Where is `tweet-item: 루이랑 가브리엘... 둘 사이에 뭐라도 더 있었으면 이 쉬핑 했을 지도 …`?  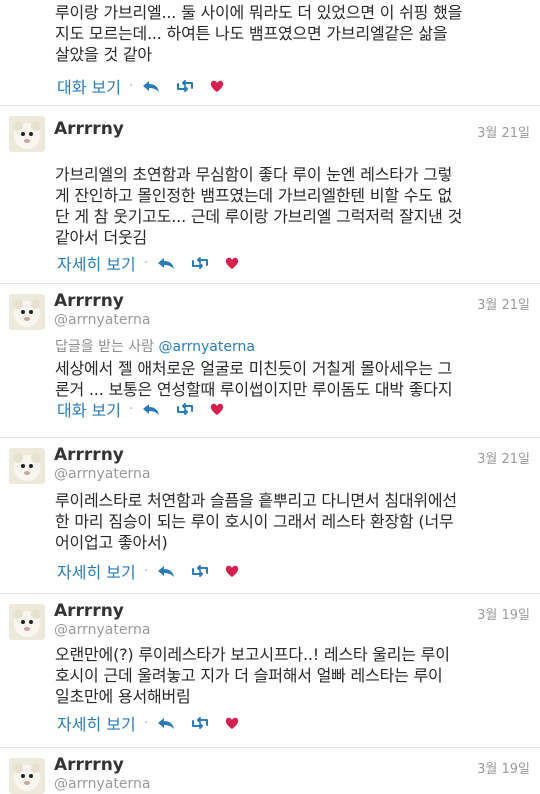
tweet-item: 루이랑 가브리엘... 둘 사이에 뭐라도 더 있었으면 이 쉬핑 했을 지도 … is located at coordinates (270, 53).